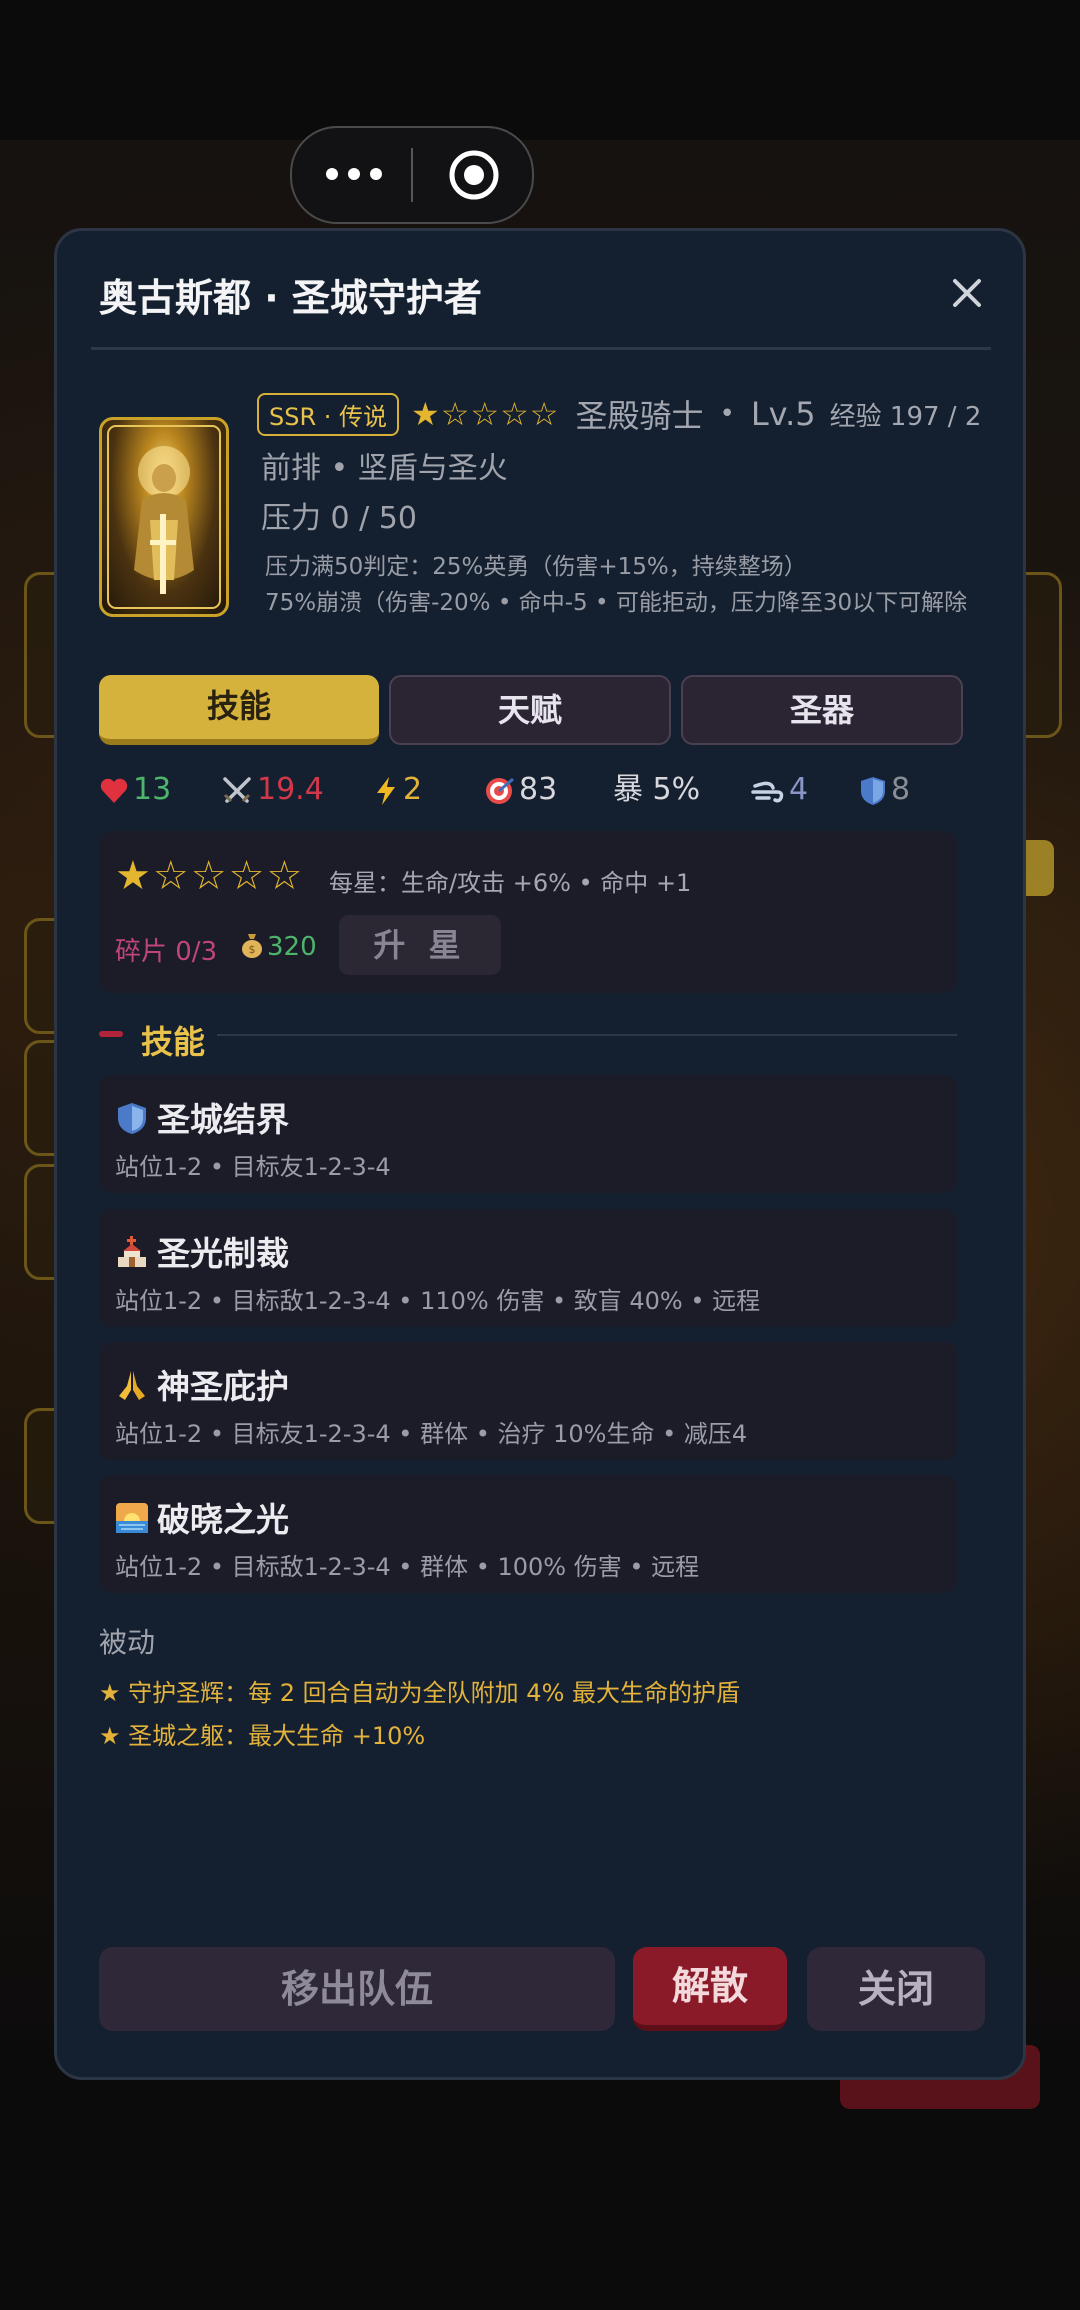  What do you see at coordinates (530, 710) in the screenshot?
I see `tab-talents: 天赋` at bounding box center [530, 710].